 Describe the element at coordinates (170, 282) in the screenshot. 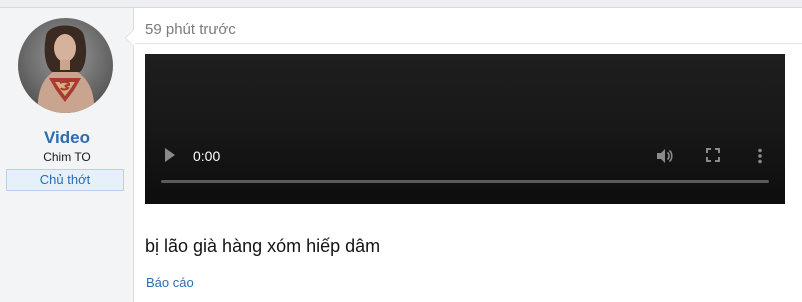

I see `report-link: Báo cáo` at that location.